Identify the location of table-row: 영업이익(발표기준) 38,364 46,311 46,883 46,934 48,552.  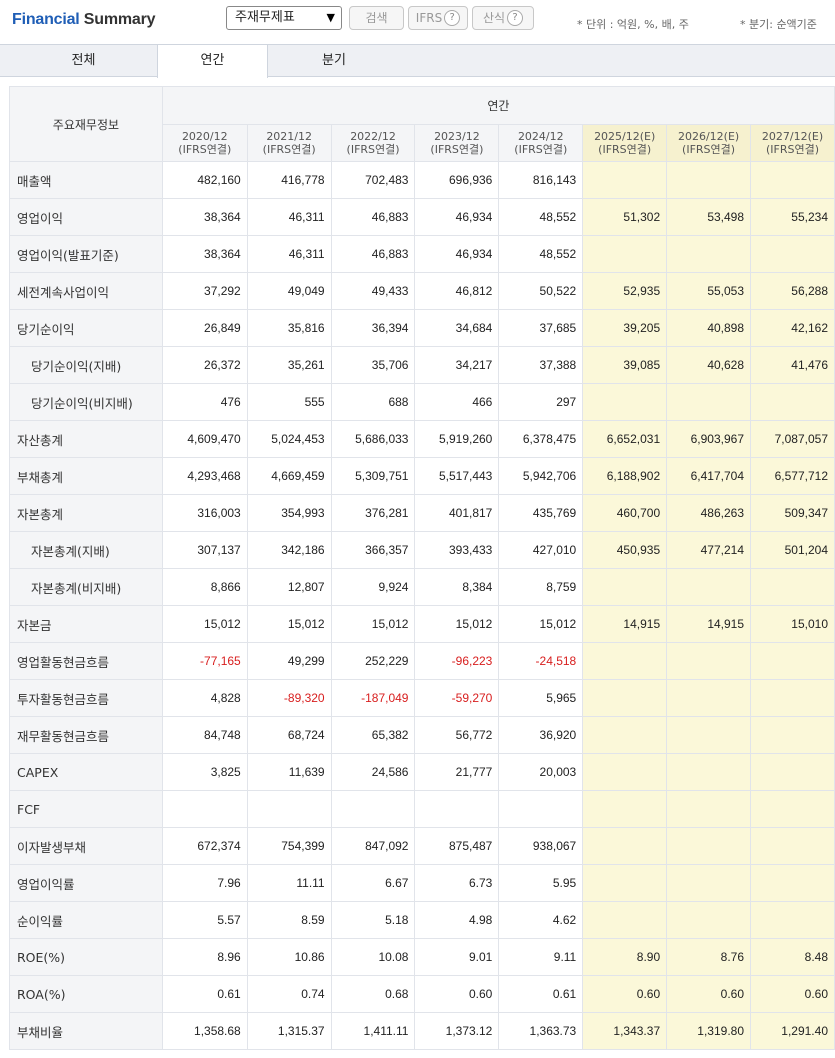
(422, 254).